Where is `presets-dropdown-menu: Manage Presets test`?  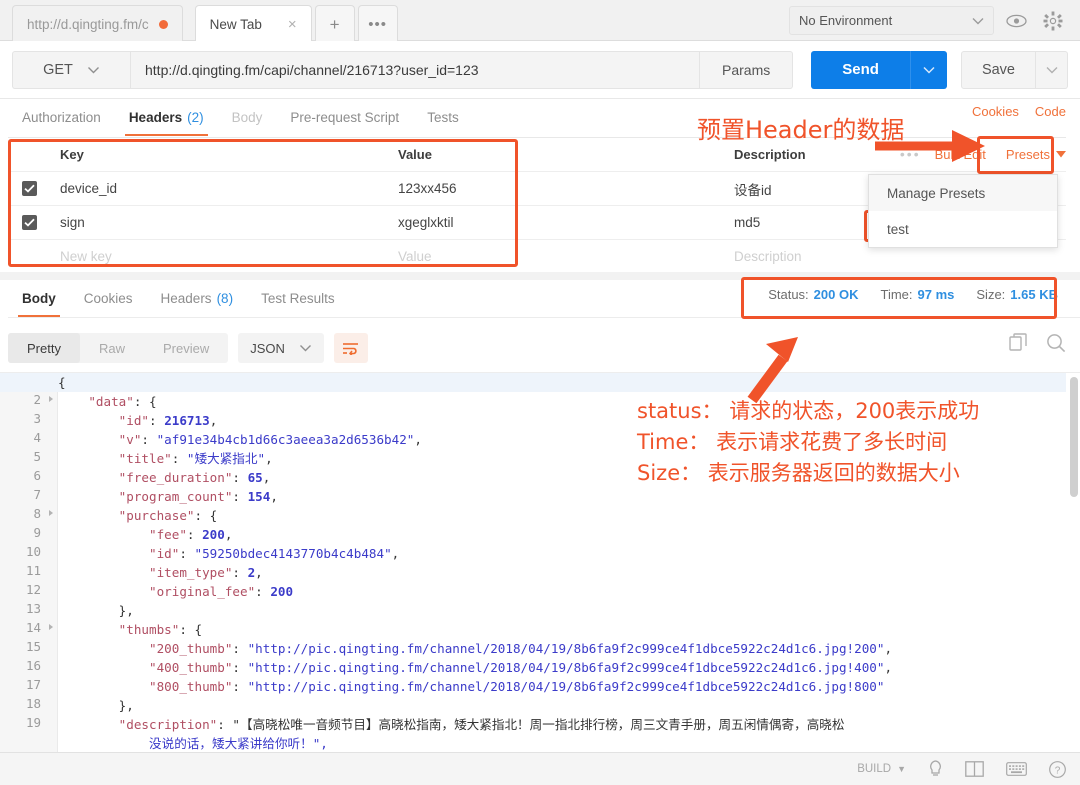
presets-dropdown-menu: Manage Presets test is located at coordinates (963, 211).